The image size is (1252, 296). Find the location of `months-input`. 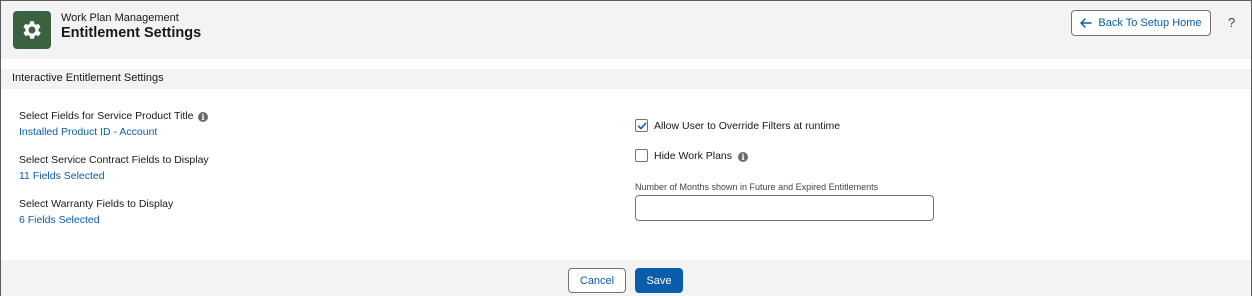

months-input is located at coordinates (784, 208).